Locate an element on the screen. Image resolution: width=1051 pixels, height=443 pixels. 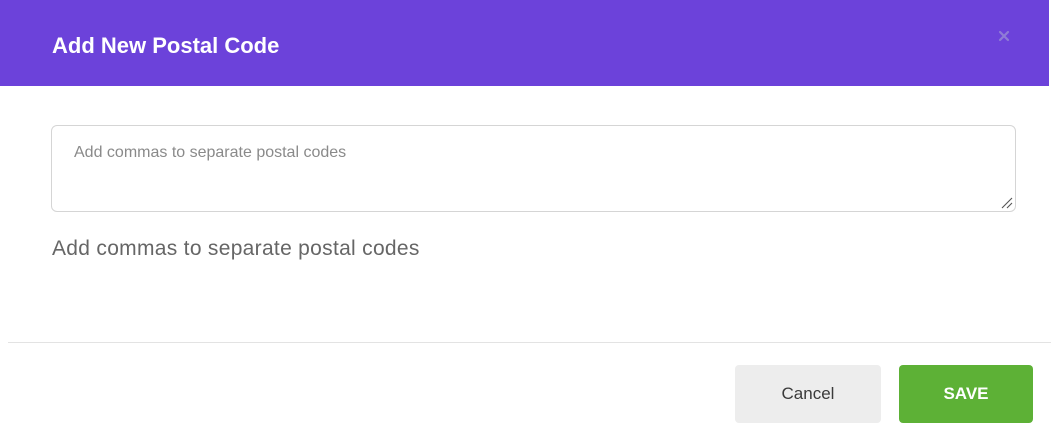
save-button: SAVE is located at coordinates (966, 394).